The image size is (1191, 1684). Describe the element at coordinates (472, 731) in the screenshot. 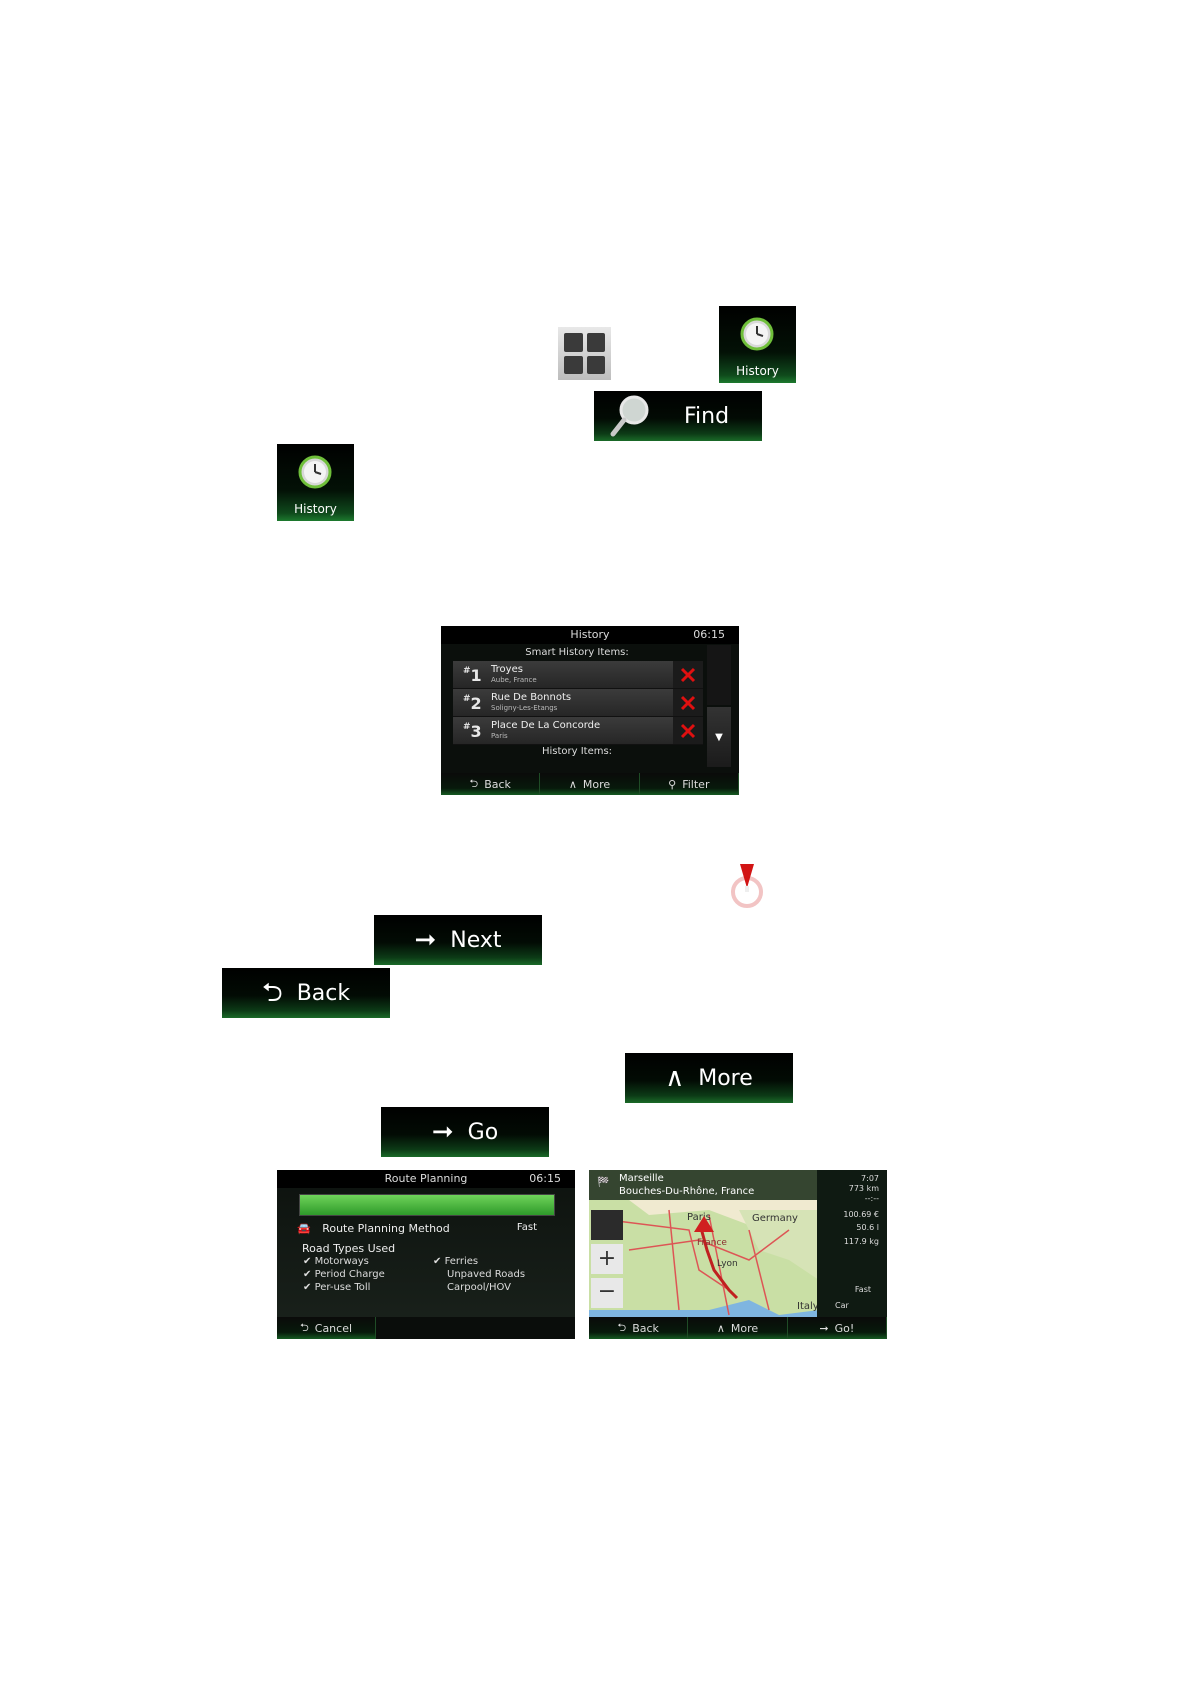

I see `rank-number: #3` at that location.